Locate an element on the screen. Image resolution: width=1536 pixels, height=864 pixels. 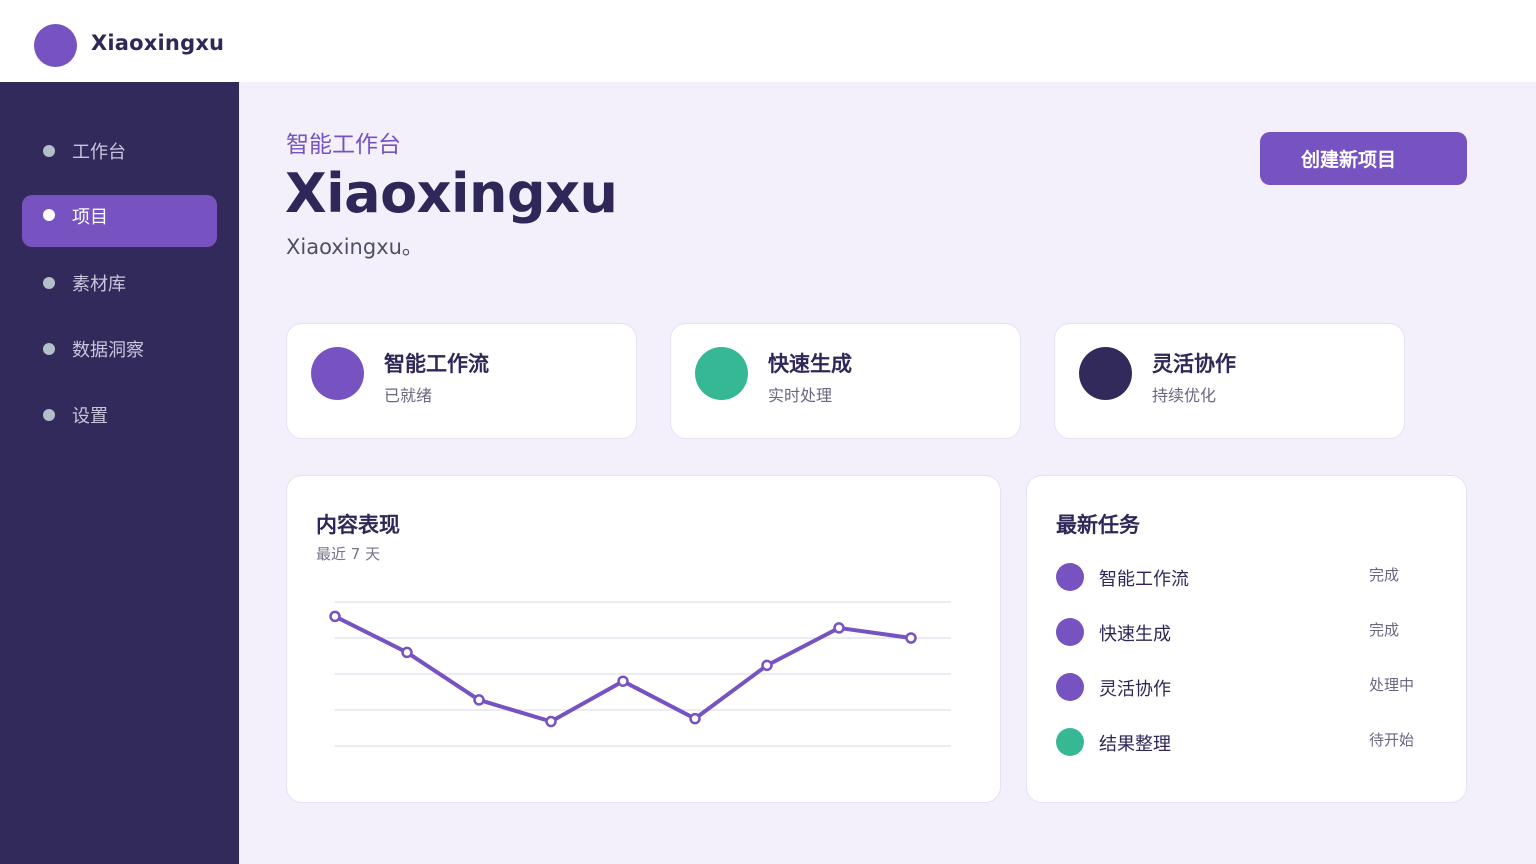
stat-title: 灵活协作 is located at coordinates (1194, 364).